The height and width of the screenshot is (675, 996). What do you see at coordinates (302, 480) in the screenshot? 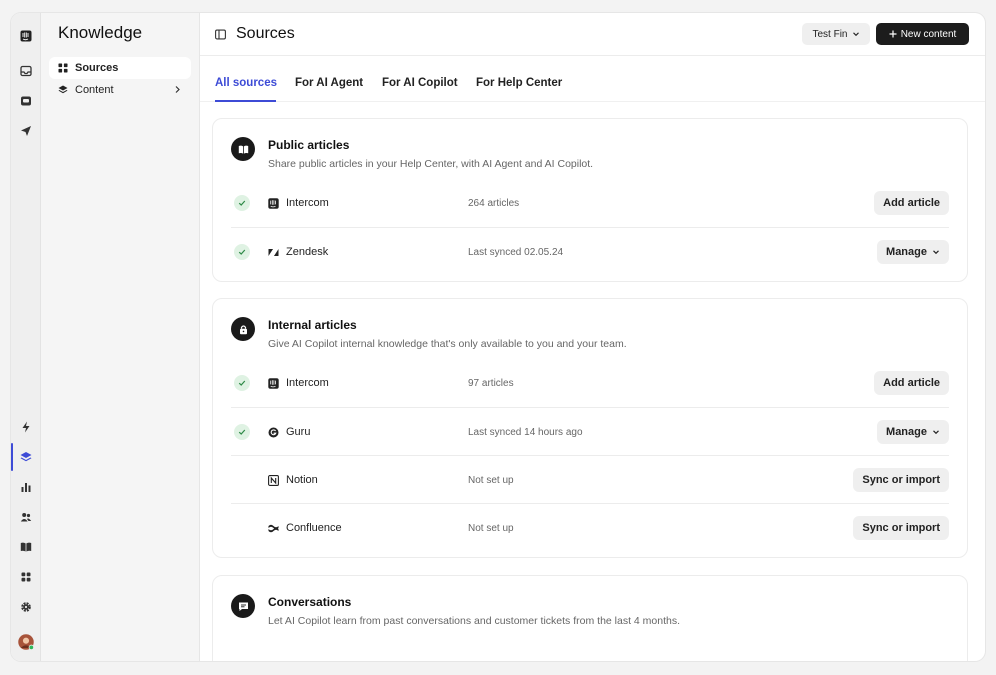
I see `source-name: Notion` at bounding box center [302, 480].